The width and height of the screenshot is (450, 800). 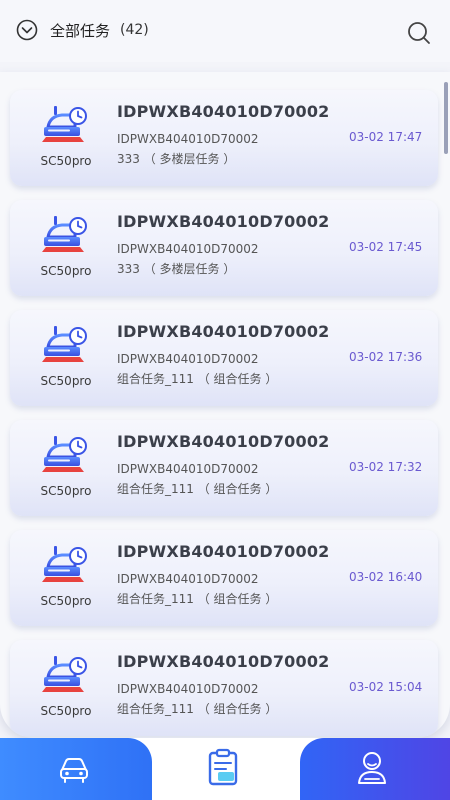 I want to click on clipboard-task-icon, so click(x=223, y=767).